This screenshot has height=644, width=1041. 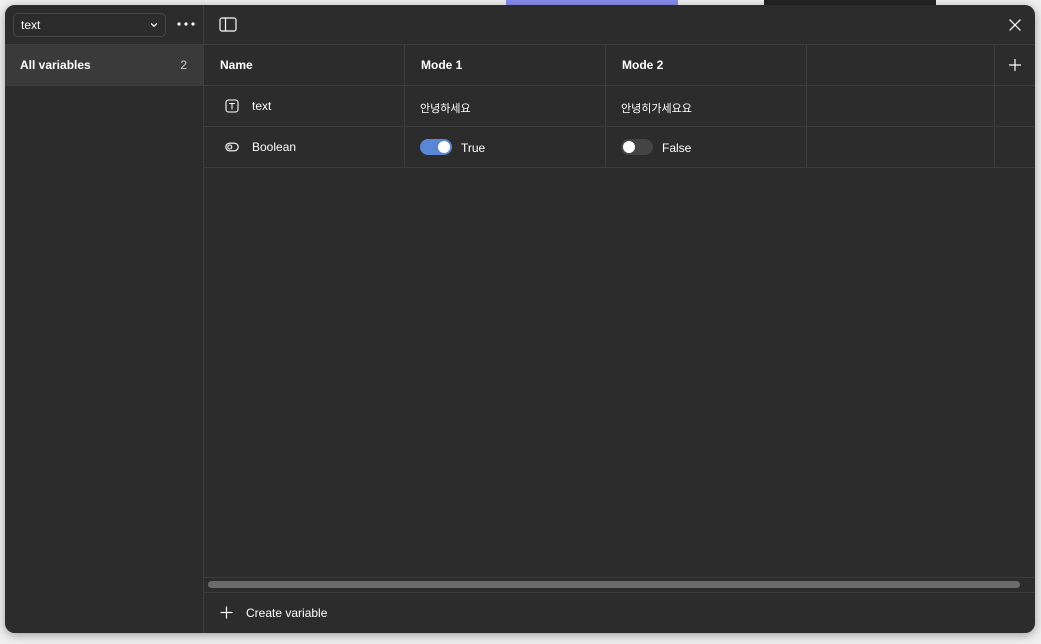 What do you see at coordinates (442, 65) in the screenshot?
I see `column-header-label: Mode 1` at bounding box center [442, 65].